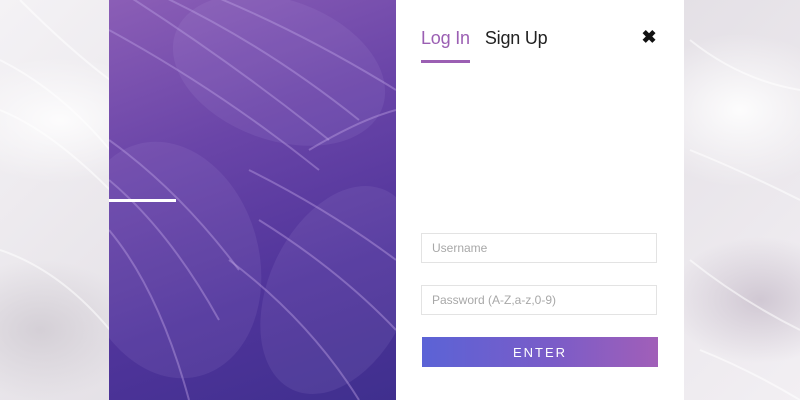  Describe the element at coordinates (445, 45) in the screenshot. I see `tab-log-in: Log In` at that location.